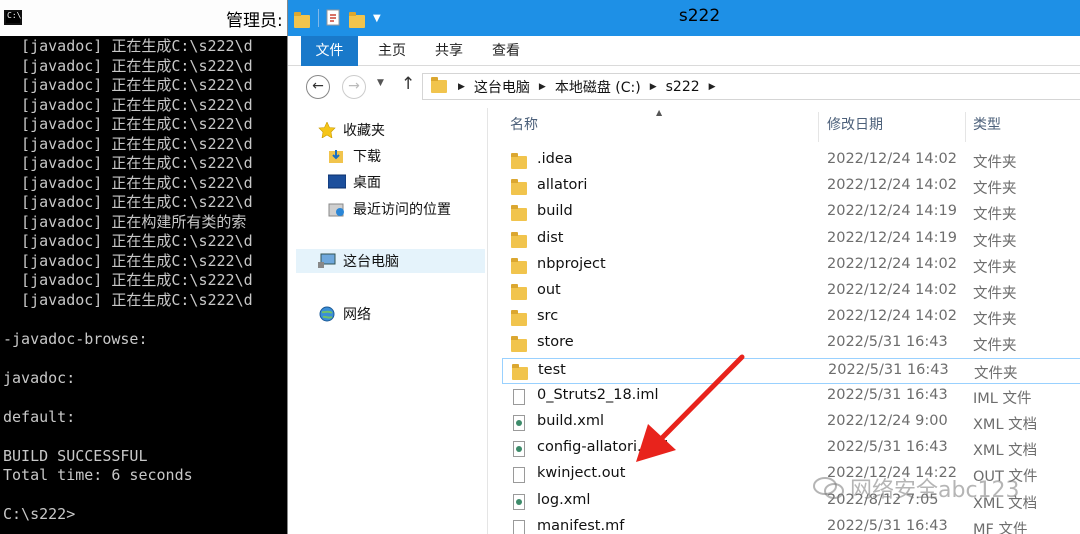 The image size is (1080, 534). I want to click on file-row: config-allatori.xml 2022/5/31 16:43 XML 文档, so click(791, 449).